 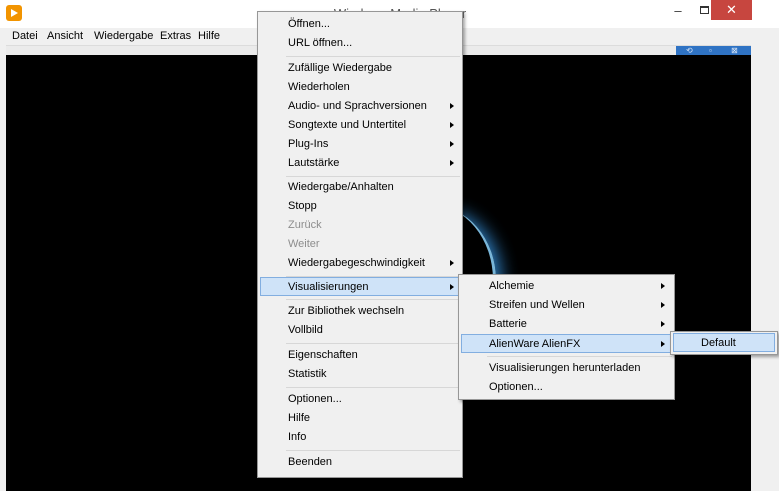 What do you see at coordinates (360, 206) in the screenshot?
I see `menu-item-stopp: Stopp` at bounding box center [360, 206].